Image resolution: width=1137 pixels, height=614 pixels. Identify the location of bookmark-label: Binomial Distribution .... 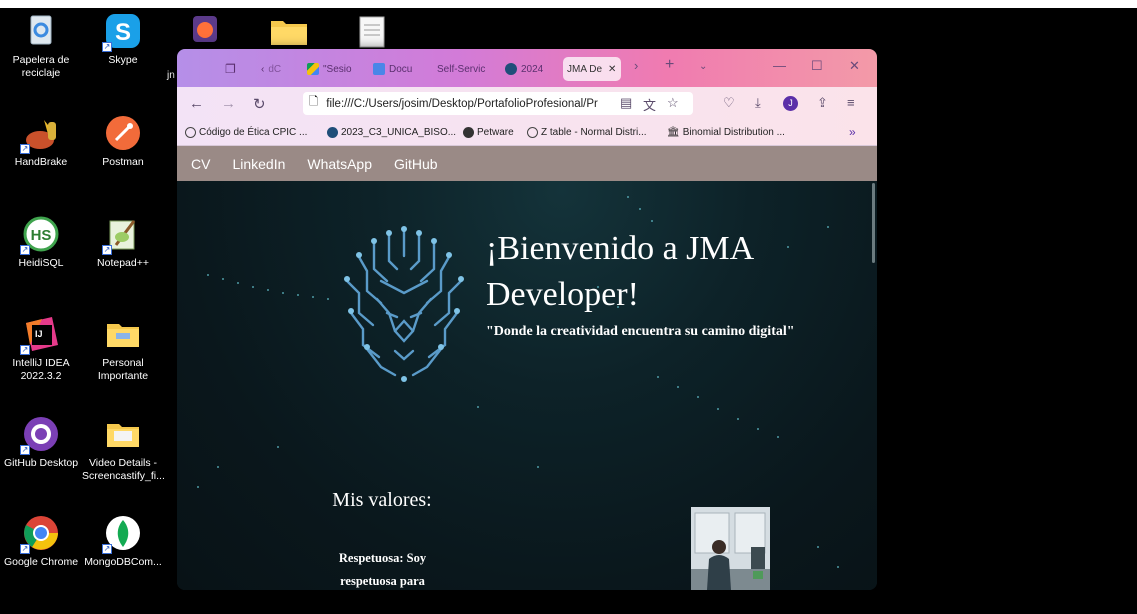
(733, 132).